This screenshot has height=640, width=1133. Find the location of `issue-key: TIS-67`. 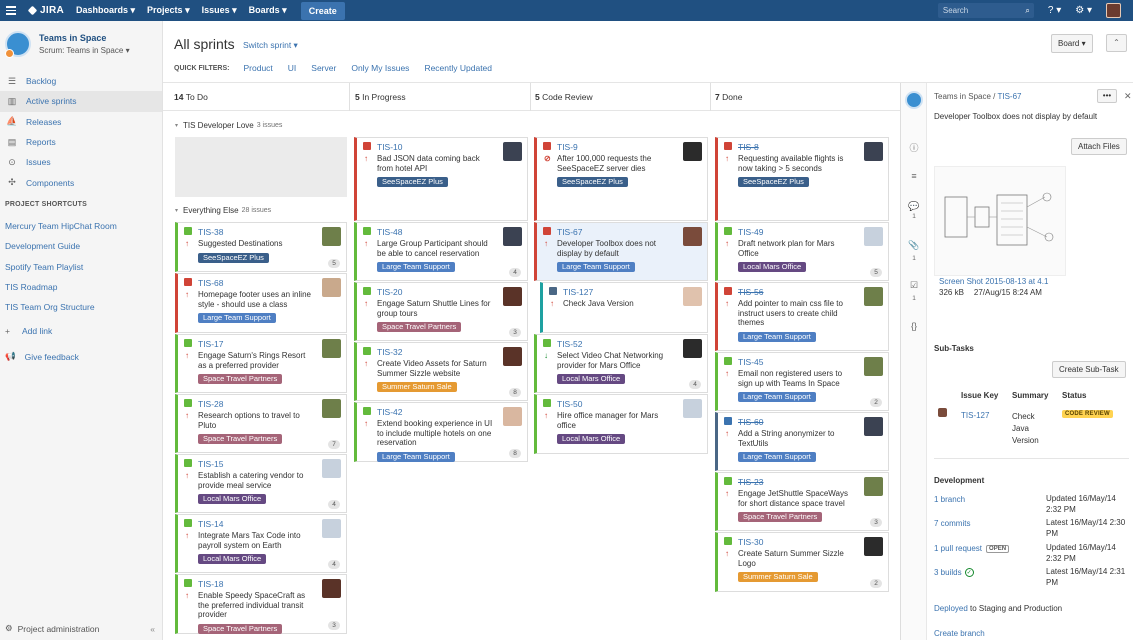

issue-key: TIS-67 is located at coordinates (570, 232).